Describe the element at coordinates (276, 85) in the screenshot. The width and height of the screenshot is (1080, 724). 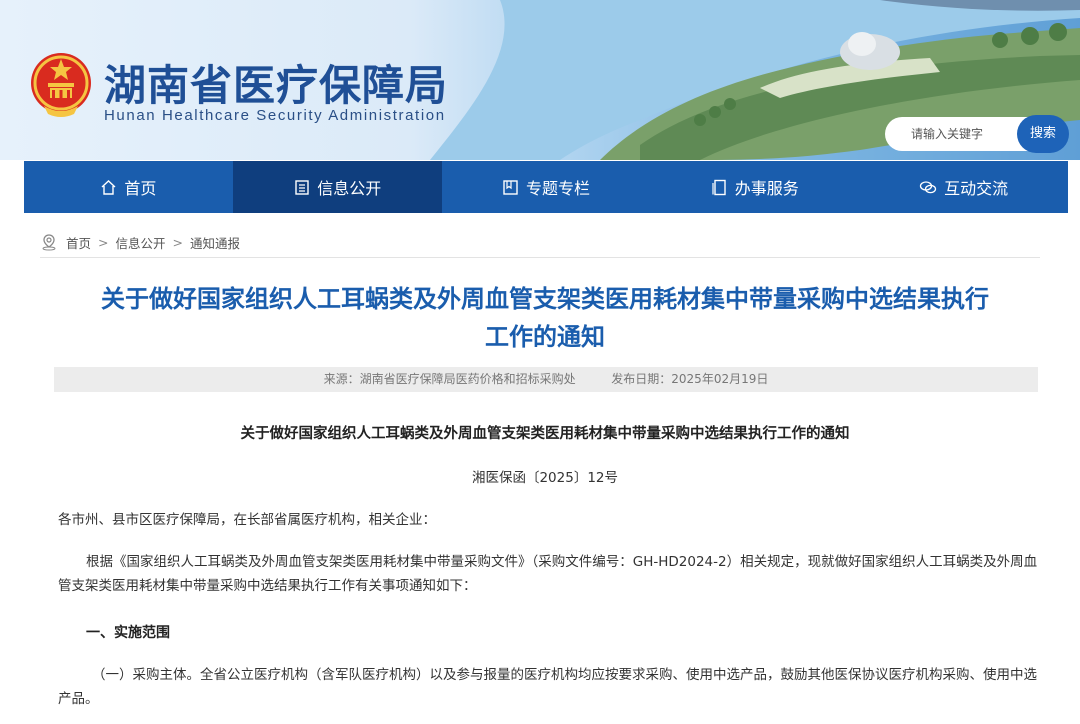
I see `site-title: 湖南省医疗保障局` at that location.